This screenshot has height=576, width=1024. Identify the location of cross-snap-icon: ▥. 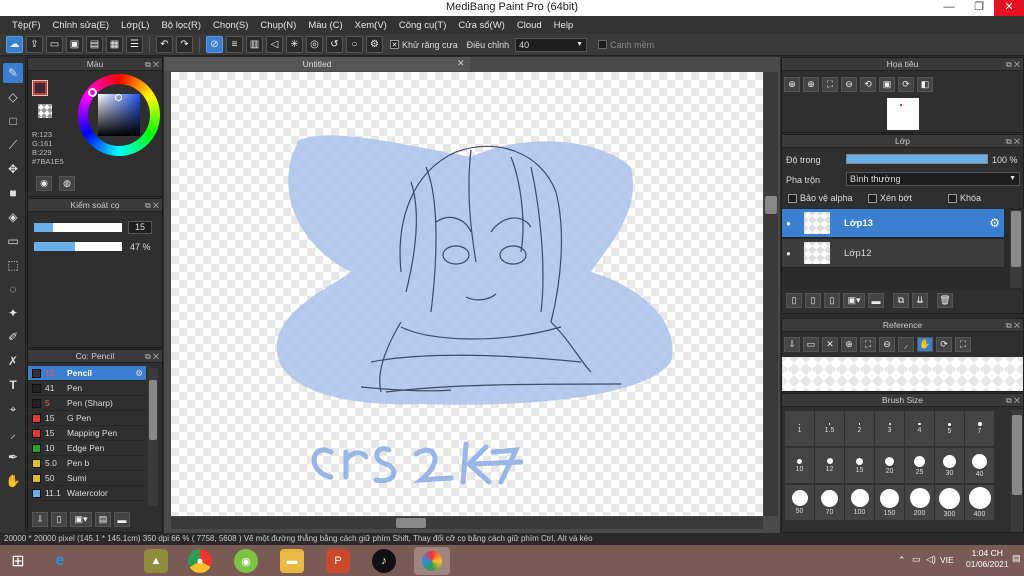
(254, 44).